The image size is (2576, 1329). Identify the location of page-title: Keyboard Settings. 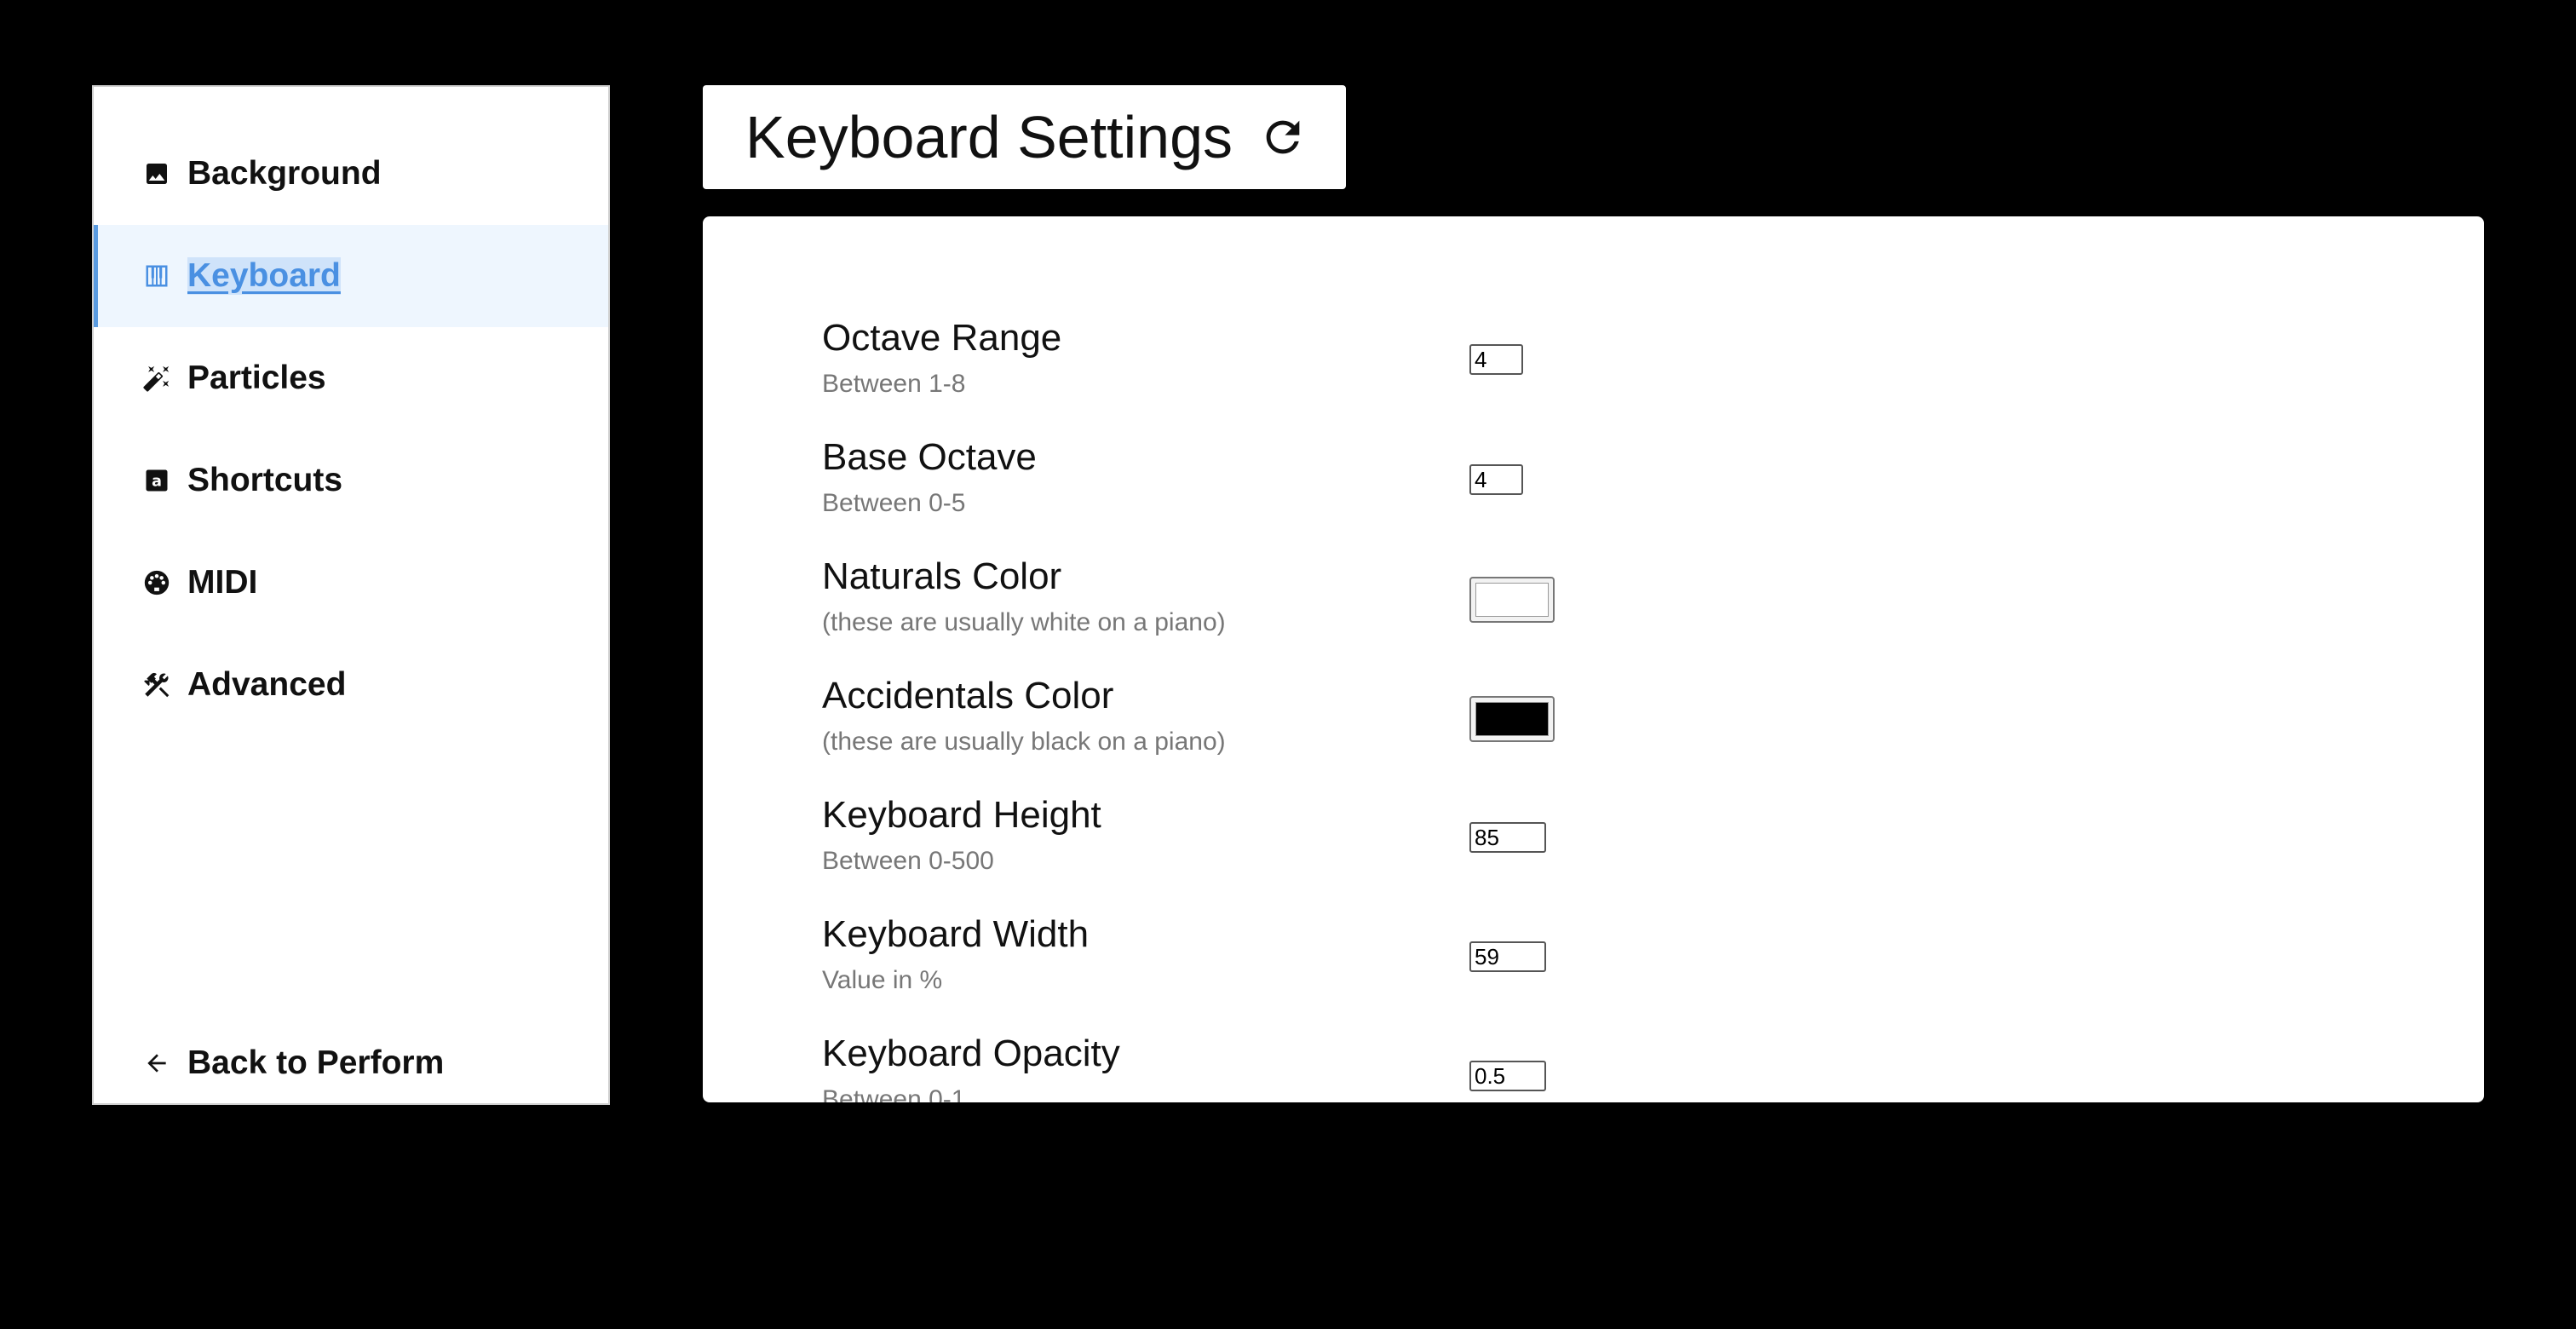
(989, 137).